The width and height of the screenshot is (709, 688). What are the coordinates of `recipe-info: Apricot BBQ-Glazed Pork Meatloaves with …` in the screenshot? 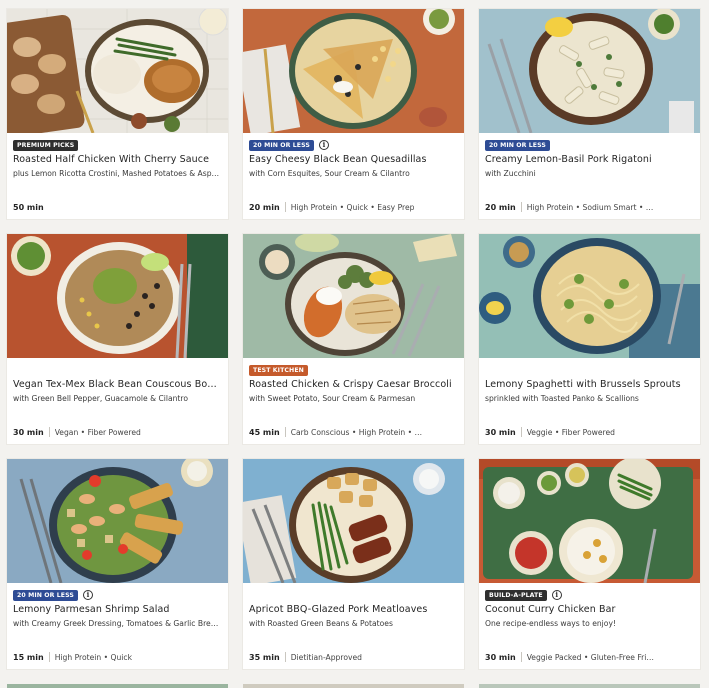 It's located at (353, 626).